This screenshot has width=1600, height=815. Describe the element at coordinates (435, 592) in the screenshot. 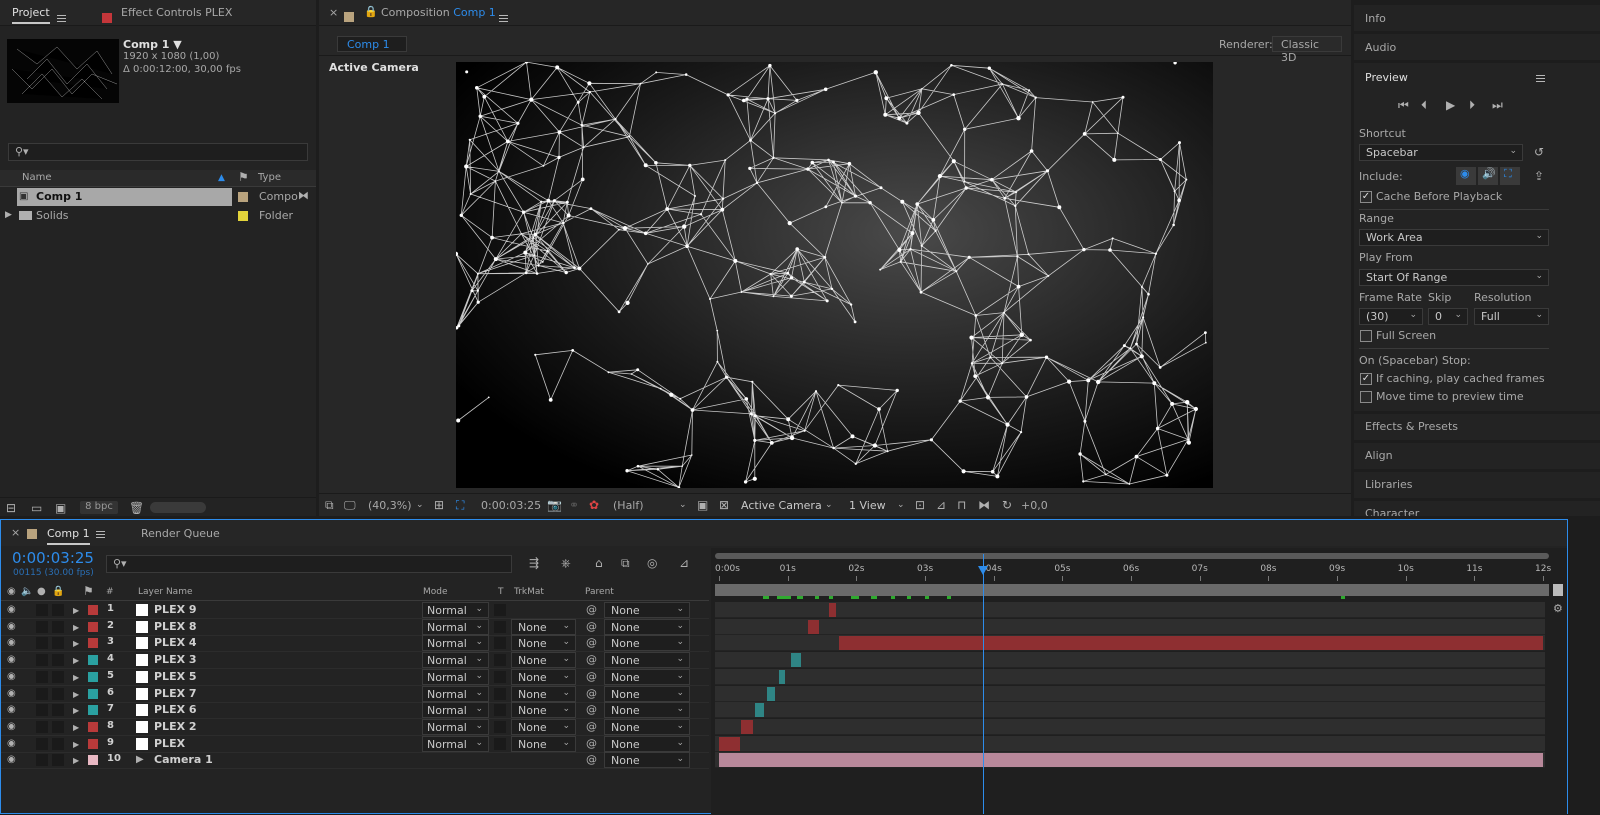

I see `col-mode: Mode` at that location.